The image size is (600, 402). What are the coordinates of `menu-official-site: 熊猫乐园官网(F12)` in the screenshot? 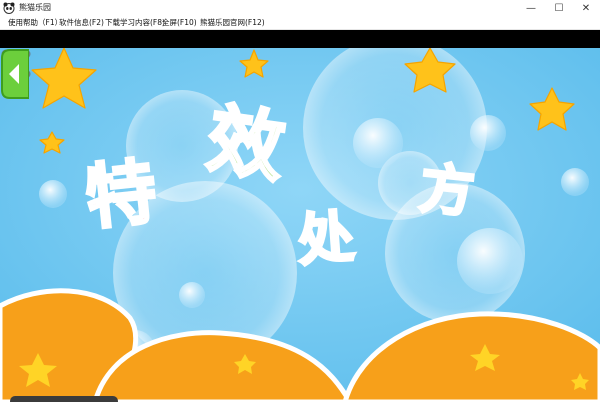 It's located at (232, 23).